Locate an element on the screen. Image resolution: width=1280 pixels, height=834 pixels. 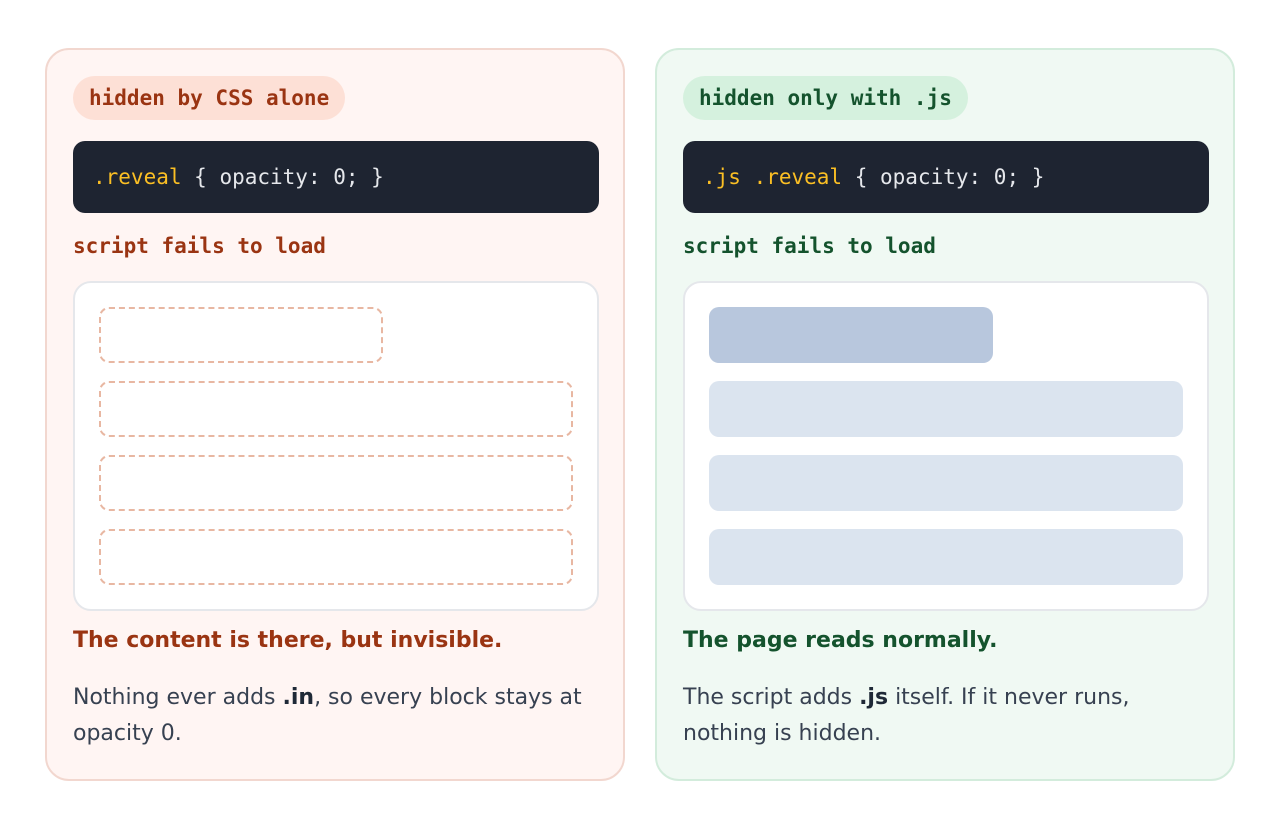
result-heading: The content is there, but invisible. is located at coordinates (288, 640).